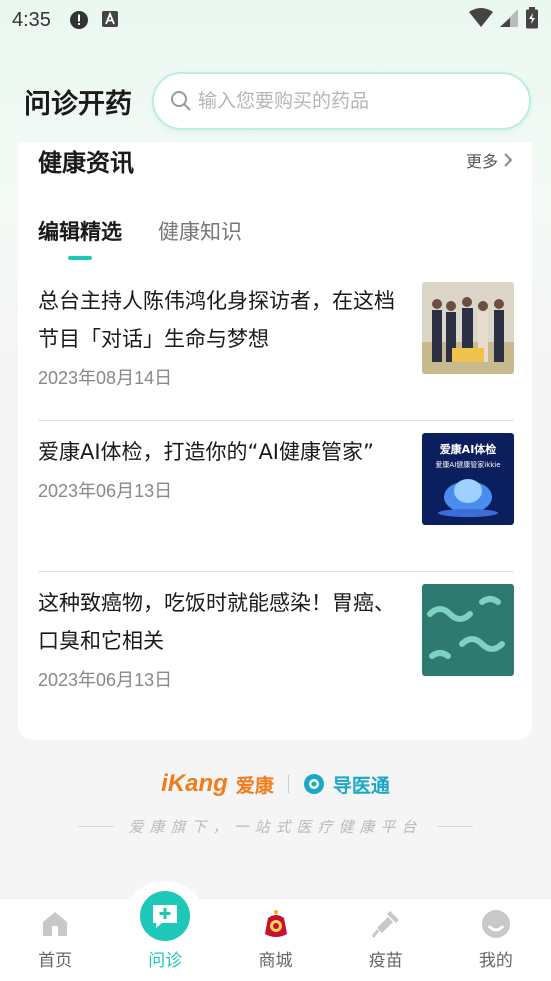 Image resolution: width=551 pixels, height=981 pixels. I want to click on battery-icon, so click(532, 20).